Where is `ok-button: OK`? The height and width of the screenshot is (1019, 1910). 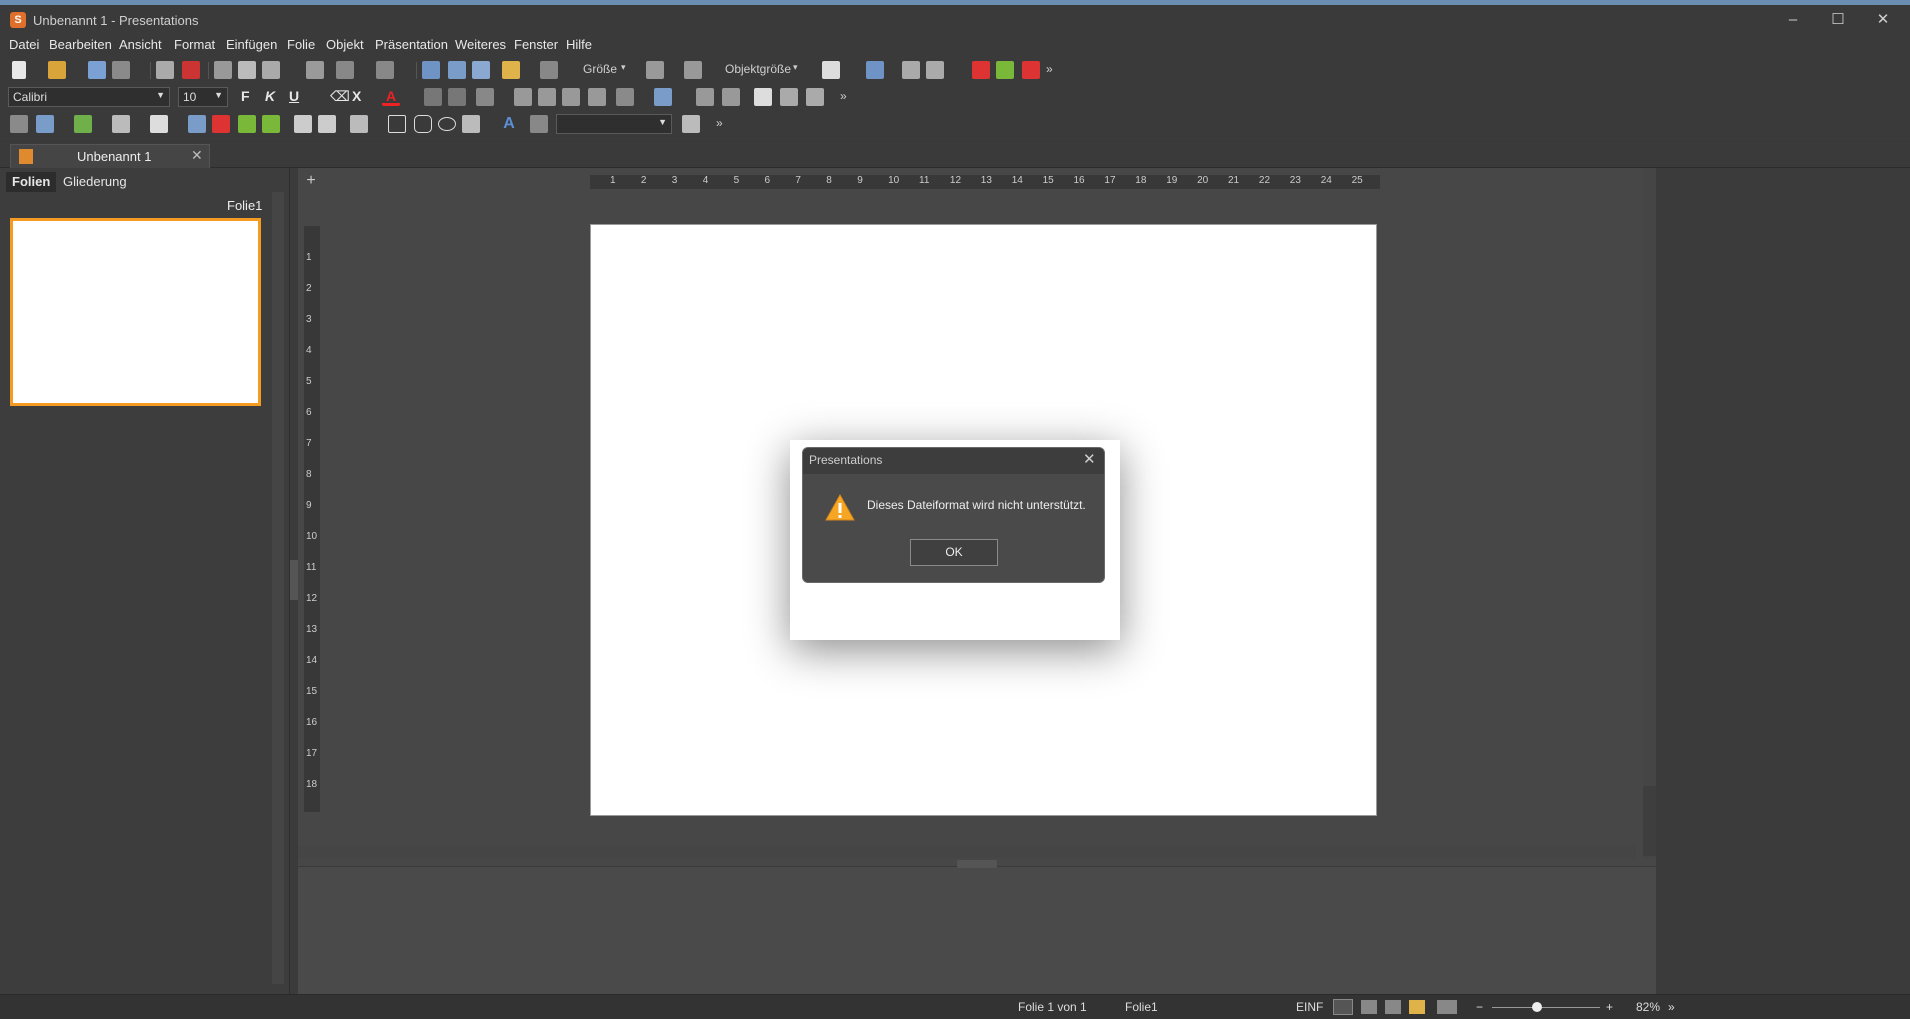 ok-button: OK is located at coordinates (954, 552).